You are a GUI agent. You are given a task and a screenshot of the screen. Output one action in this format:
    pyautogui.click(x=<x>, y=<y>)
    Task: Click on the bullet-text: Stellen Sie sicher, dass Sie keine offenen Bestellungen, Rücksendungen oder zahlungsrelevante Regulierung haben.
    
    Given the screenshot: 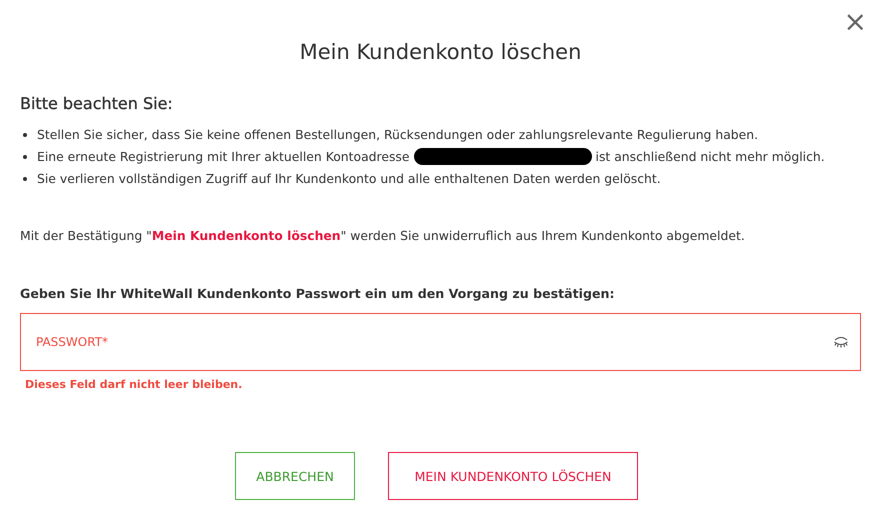 What is the action you would take?
    pyautogui.click(x=397, y=134)
    